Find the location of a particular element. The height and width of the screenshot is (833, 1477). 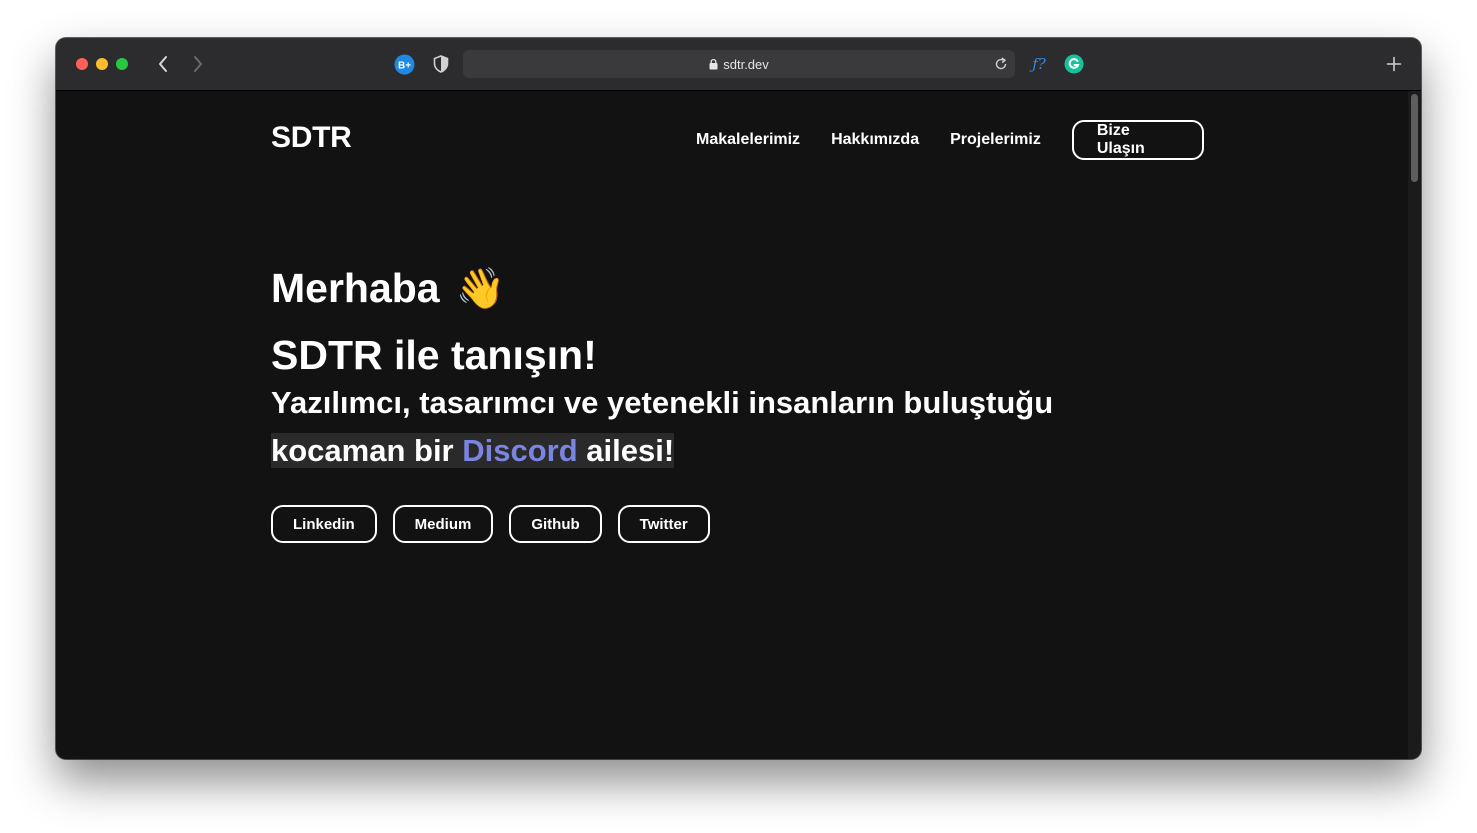

back-arrow-icon is located at coordinates (163, 64).